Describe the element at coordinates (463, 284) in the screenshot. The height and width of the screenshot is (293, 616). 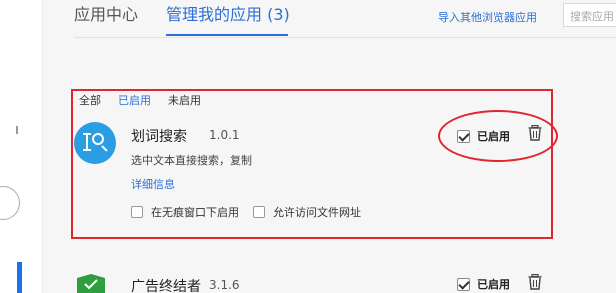
I see `enabled-checkbox` at that location.